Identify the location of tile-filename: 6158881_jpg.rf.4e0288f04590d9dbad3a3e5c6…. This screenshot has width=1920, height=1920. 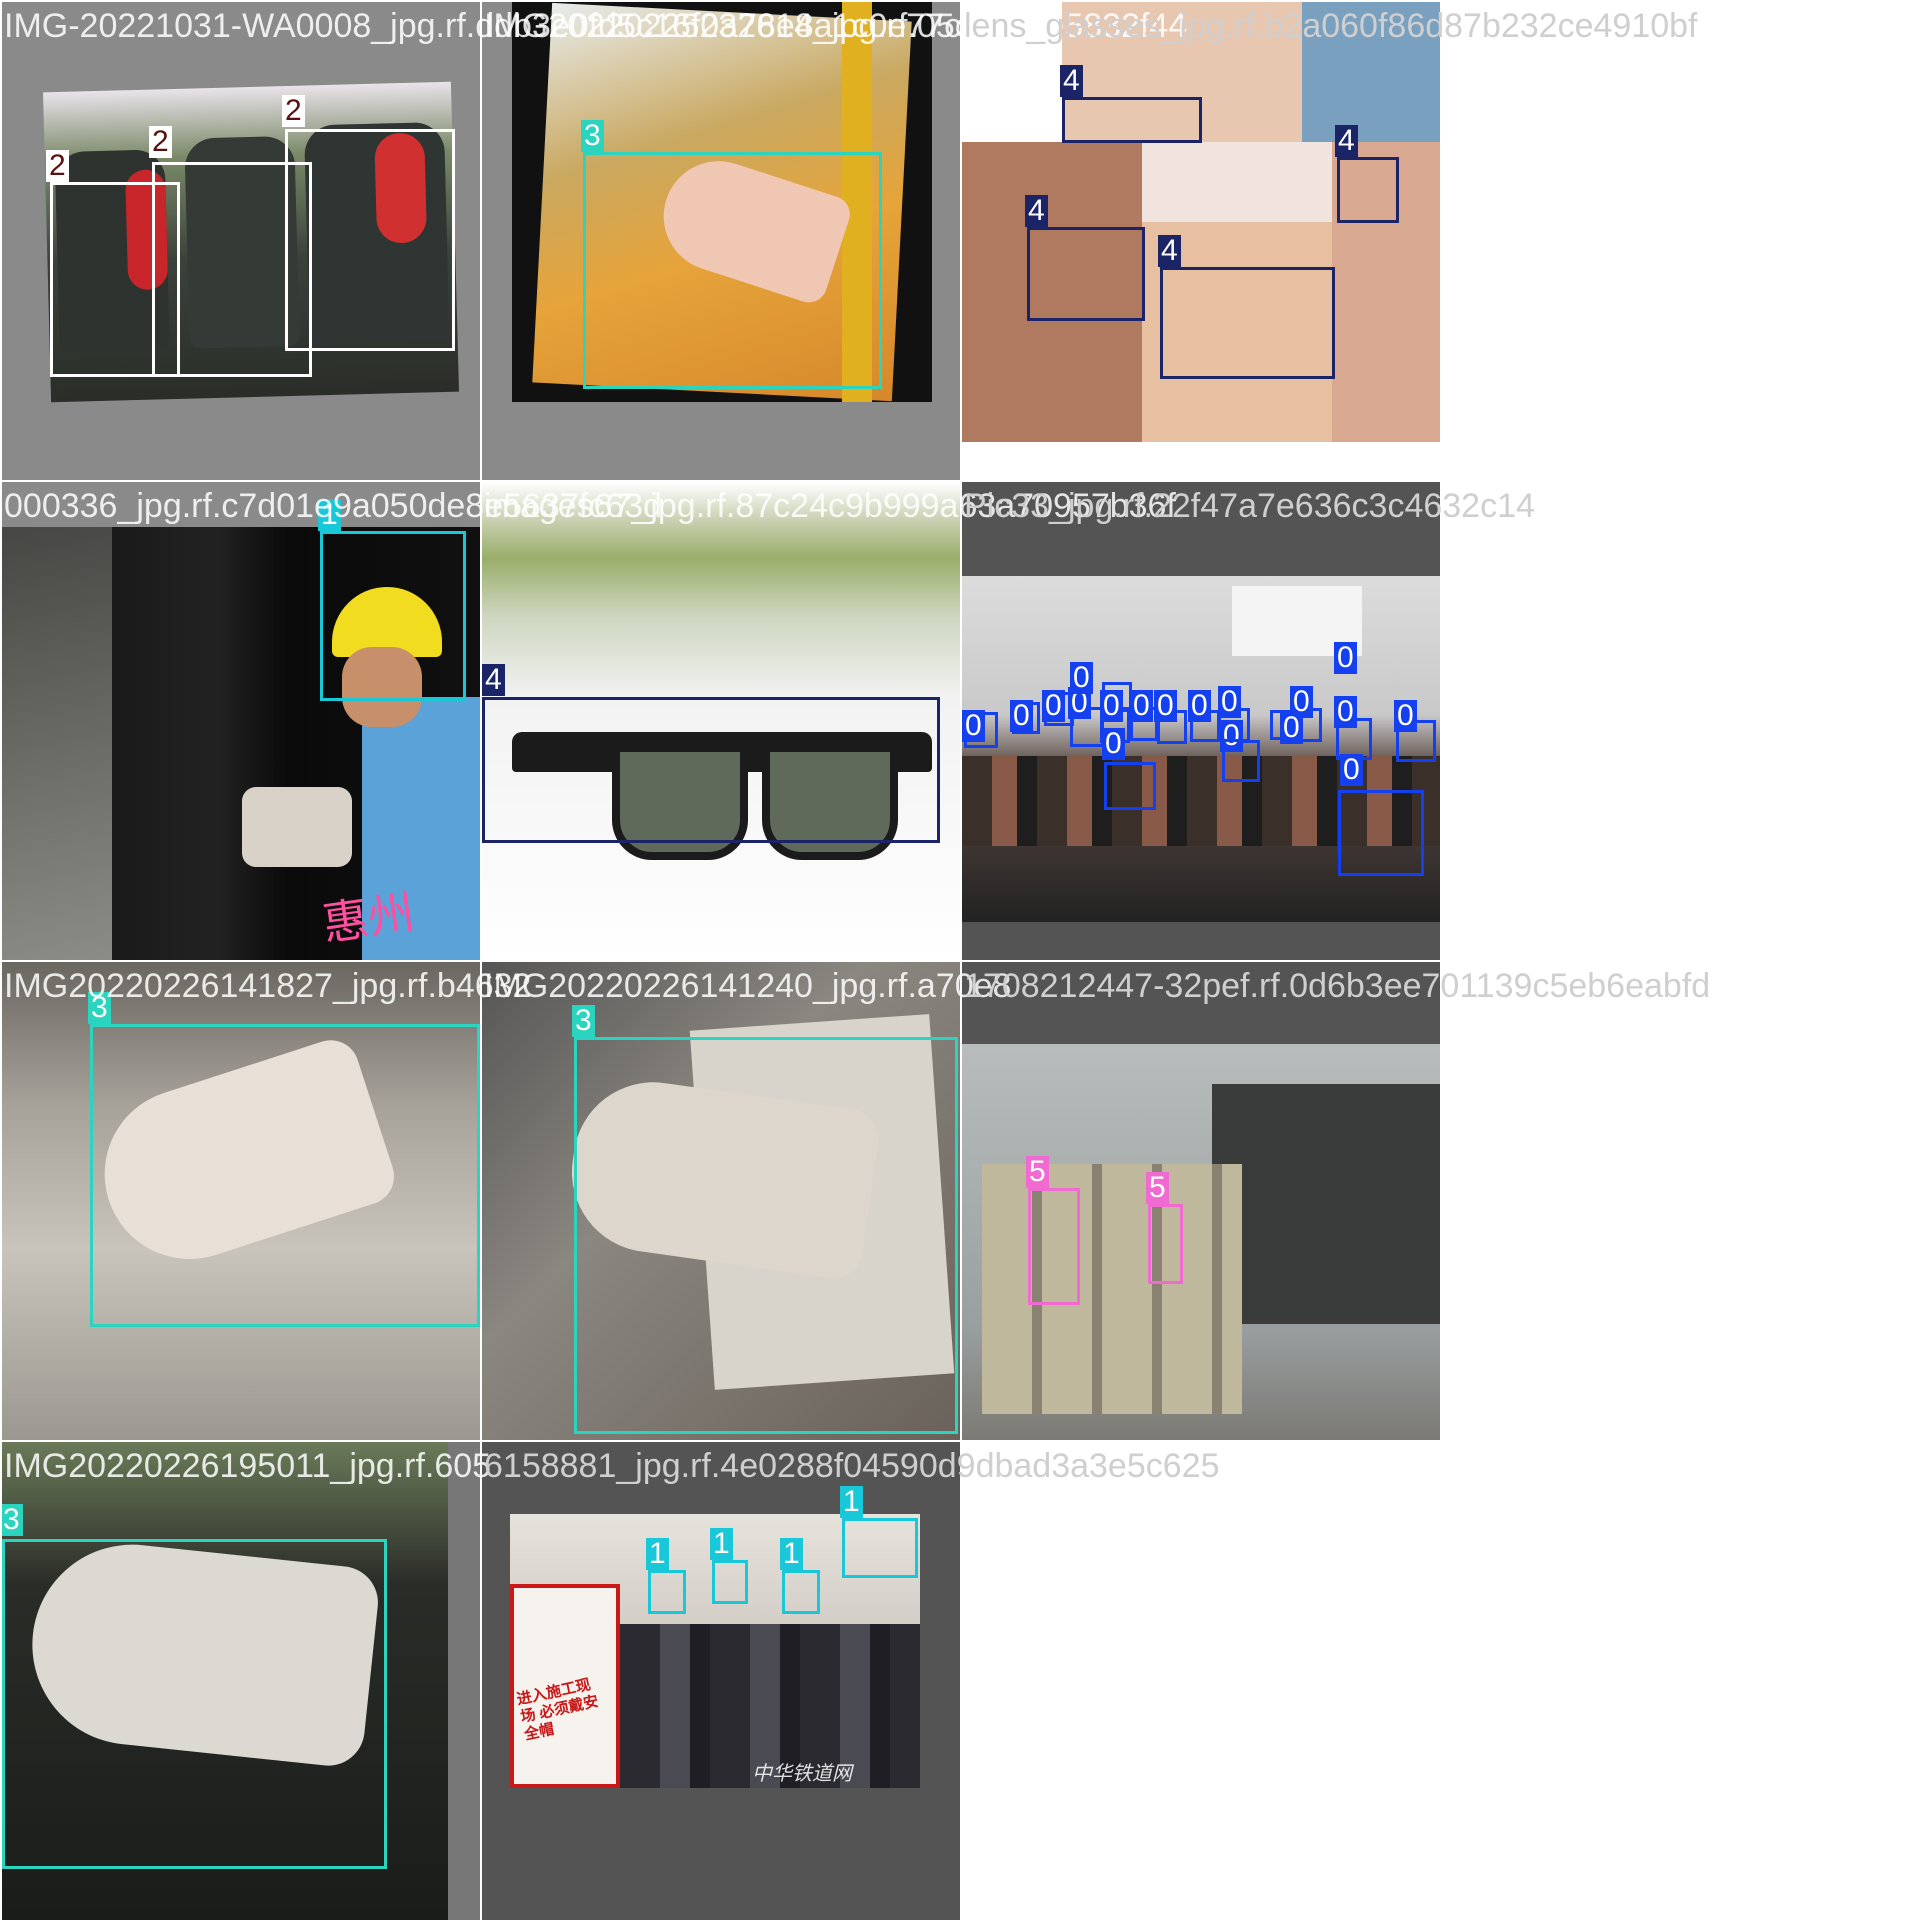
(852, 1466).